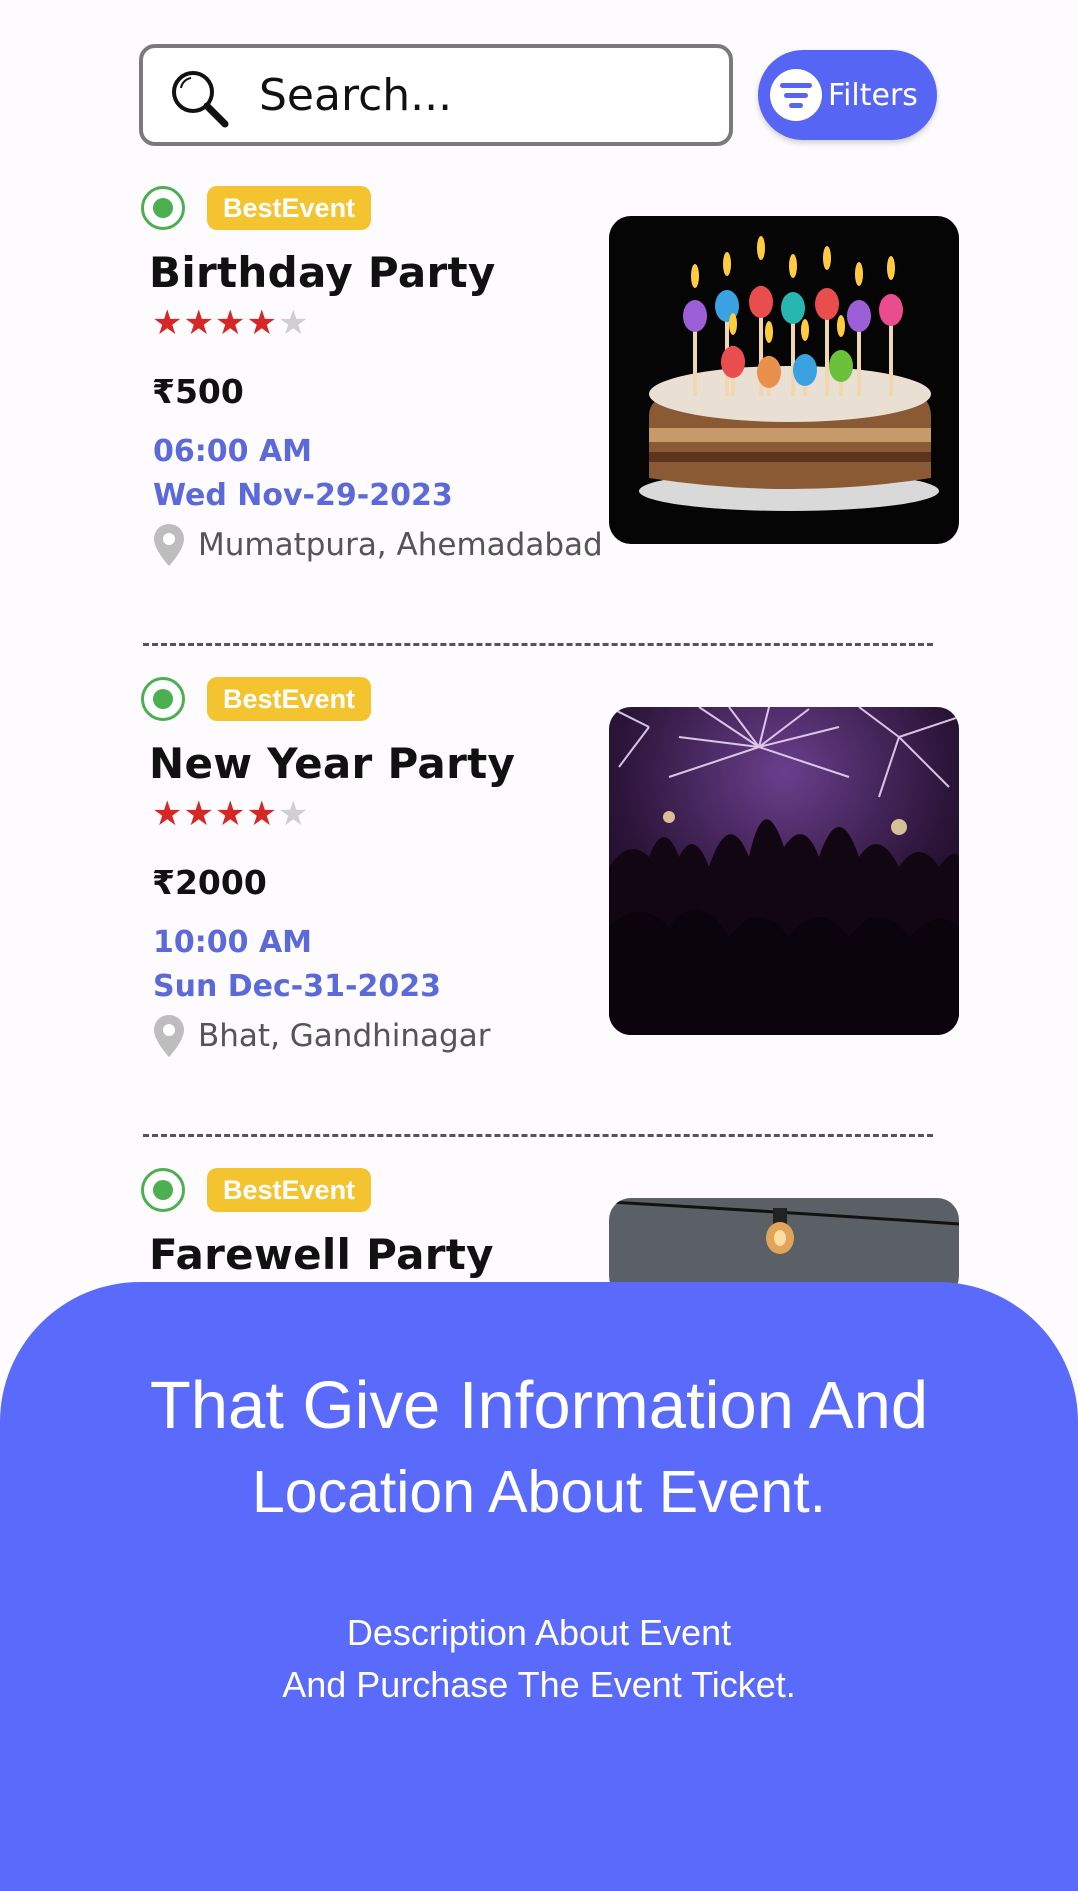 The height and width of the screenshot is (1891, 1078). I want to click on search-icon, so click(200, 99).